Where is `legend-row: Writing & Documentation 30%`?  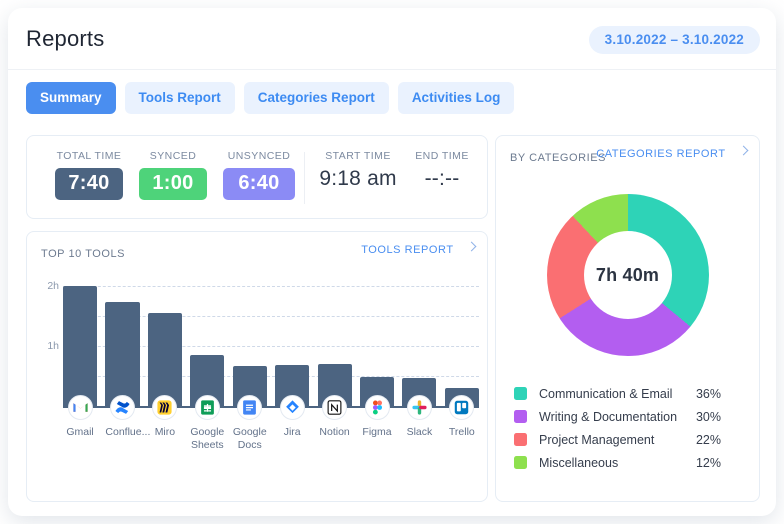
legend-row: Writing & Documentation 30% is located at coordinates (629, 416).